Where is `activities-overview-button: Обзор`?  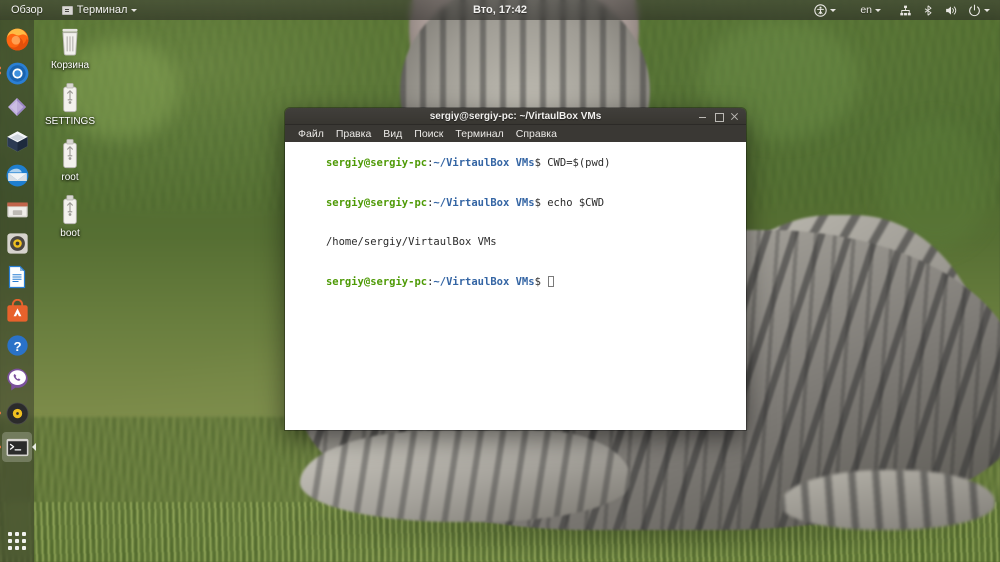 activities-overview-button: Обзор is located at coordinates (27, 10).